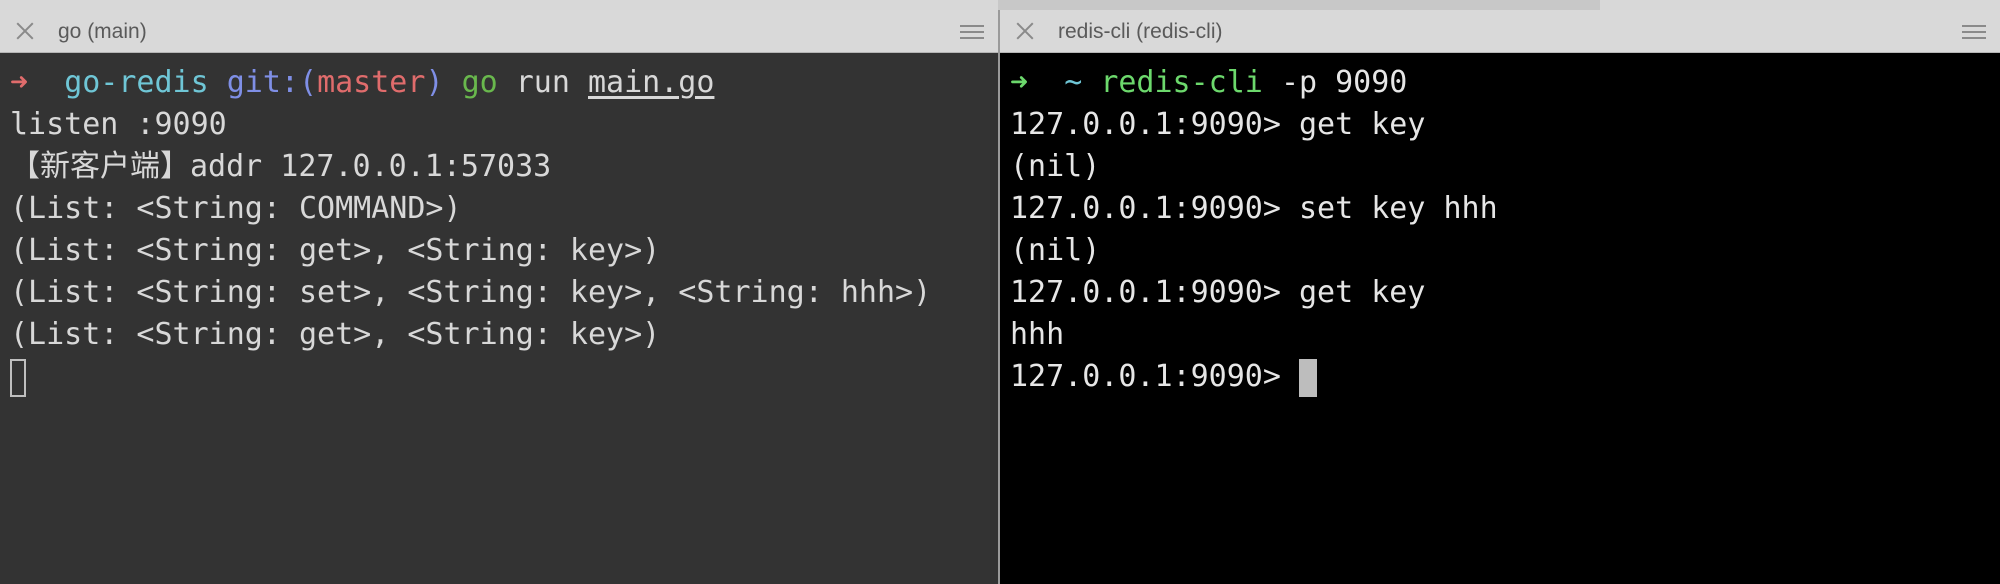 This screenshot has width=2000, height=584. I want to click on git-branch: master, so click(371, 82).